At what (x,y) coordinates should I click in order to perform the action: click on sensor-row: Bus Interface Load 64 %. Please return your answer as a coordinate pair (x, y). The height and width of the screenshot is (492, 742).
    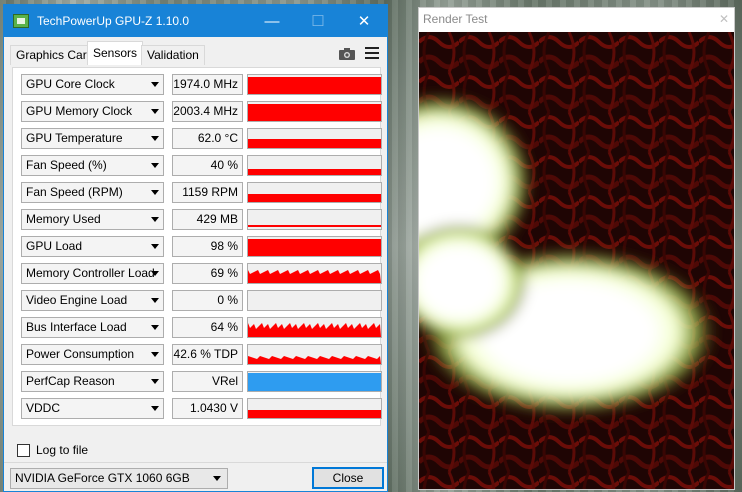
    Looking at the image, I should click on (201, 327).